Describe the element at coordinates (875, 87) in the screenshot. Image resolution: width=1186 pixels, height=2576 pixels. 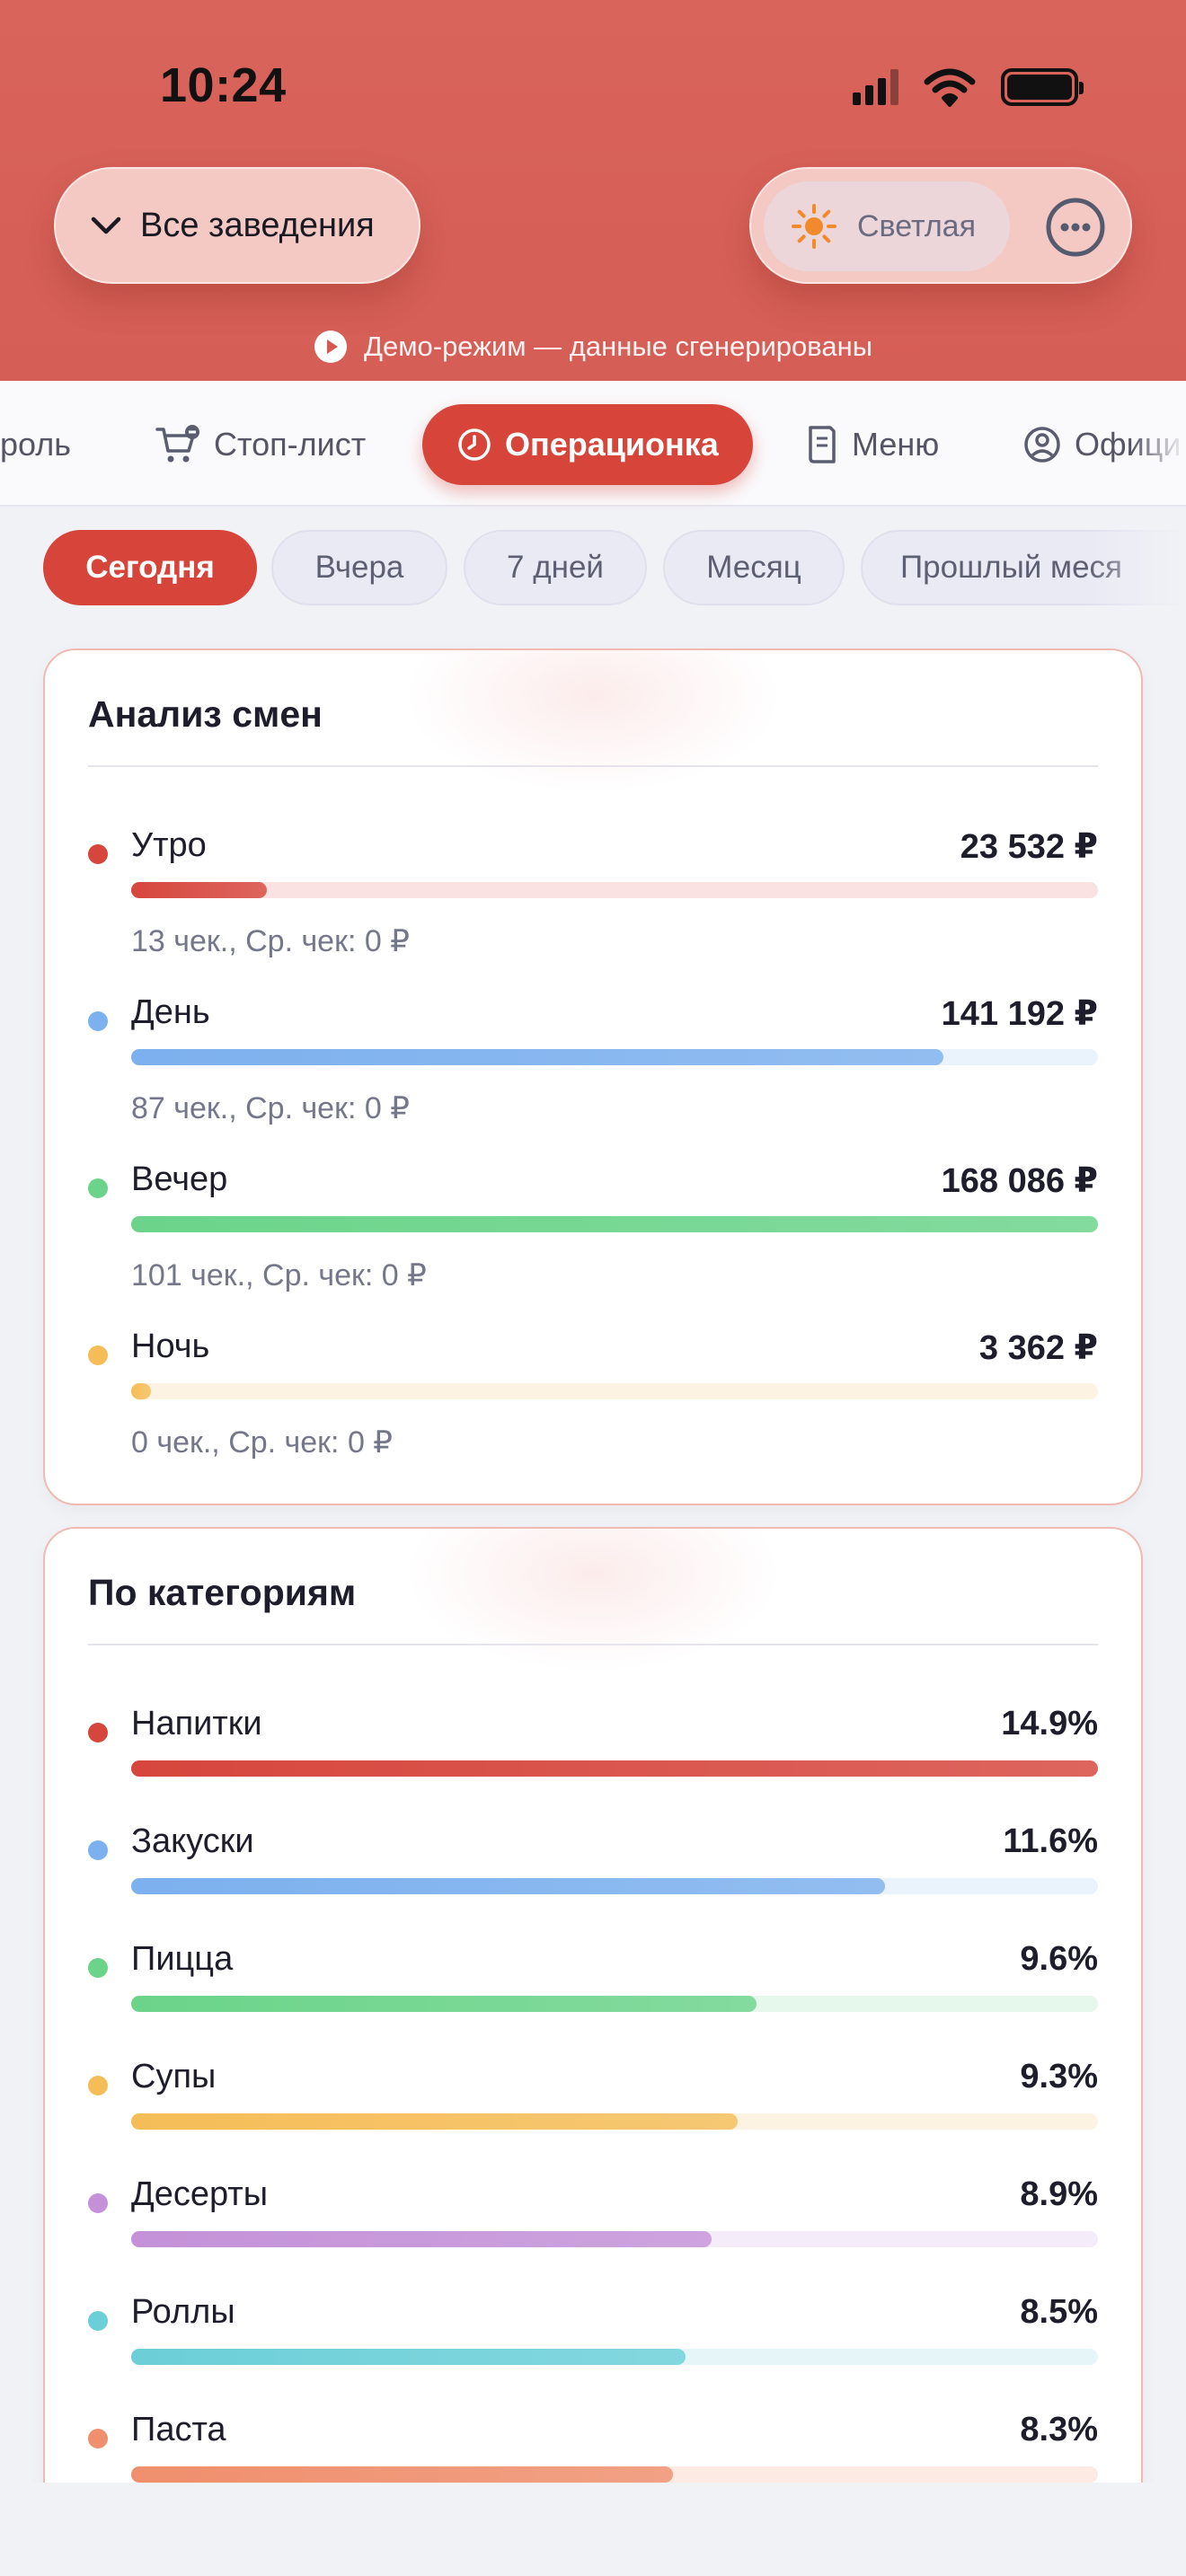
I see `cellular-signal-icon` at that location.